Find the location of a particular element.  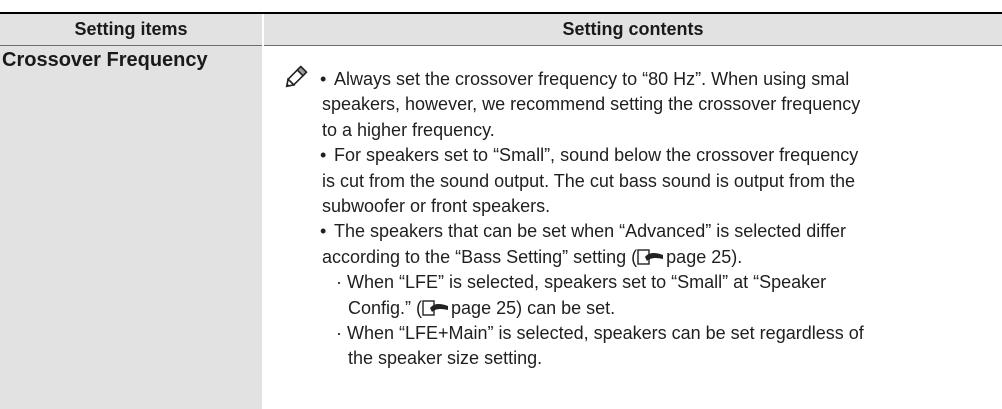

sub-item-1-cont: Config.” ( page 25) can be set. is located at coordinates (662, 308).